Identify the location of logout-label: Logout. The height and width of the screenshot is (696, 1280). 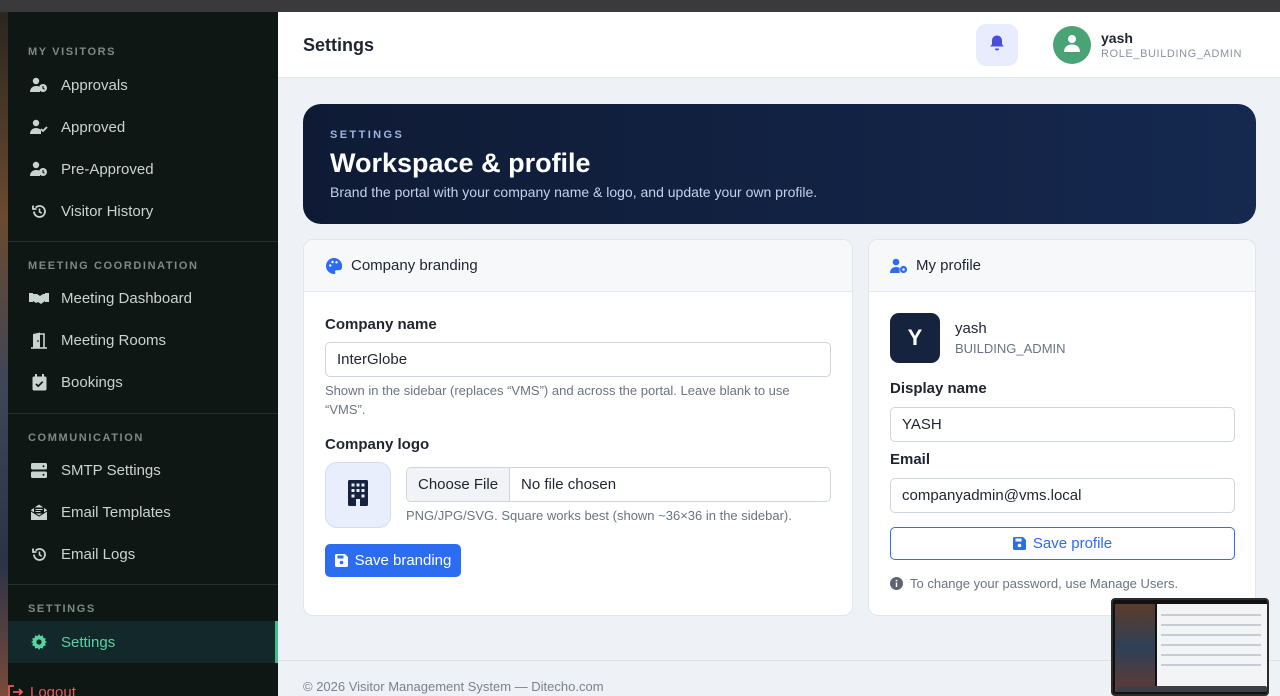
(53, 689).